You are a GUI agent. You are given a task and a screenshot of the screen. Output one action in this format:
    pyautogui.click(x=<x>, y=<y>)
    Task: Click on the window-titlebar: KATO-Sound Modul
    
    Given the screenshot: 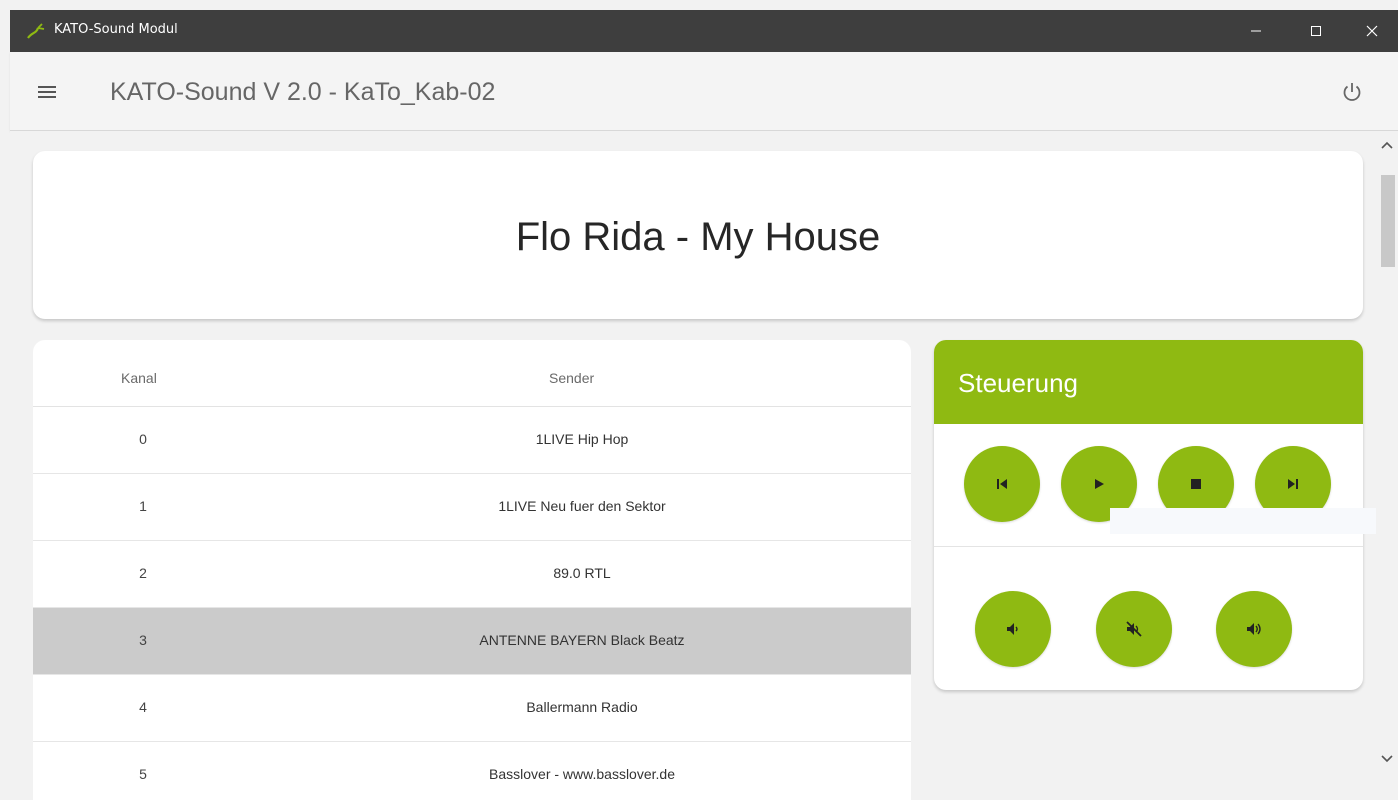 What is the action you would take?
    pyautogui.click(x=704, y=31)
    